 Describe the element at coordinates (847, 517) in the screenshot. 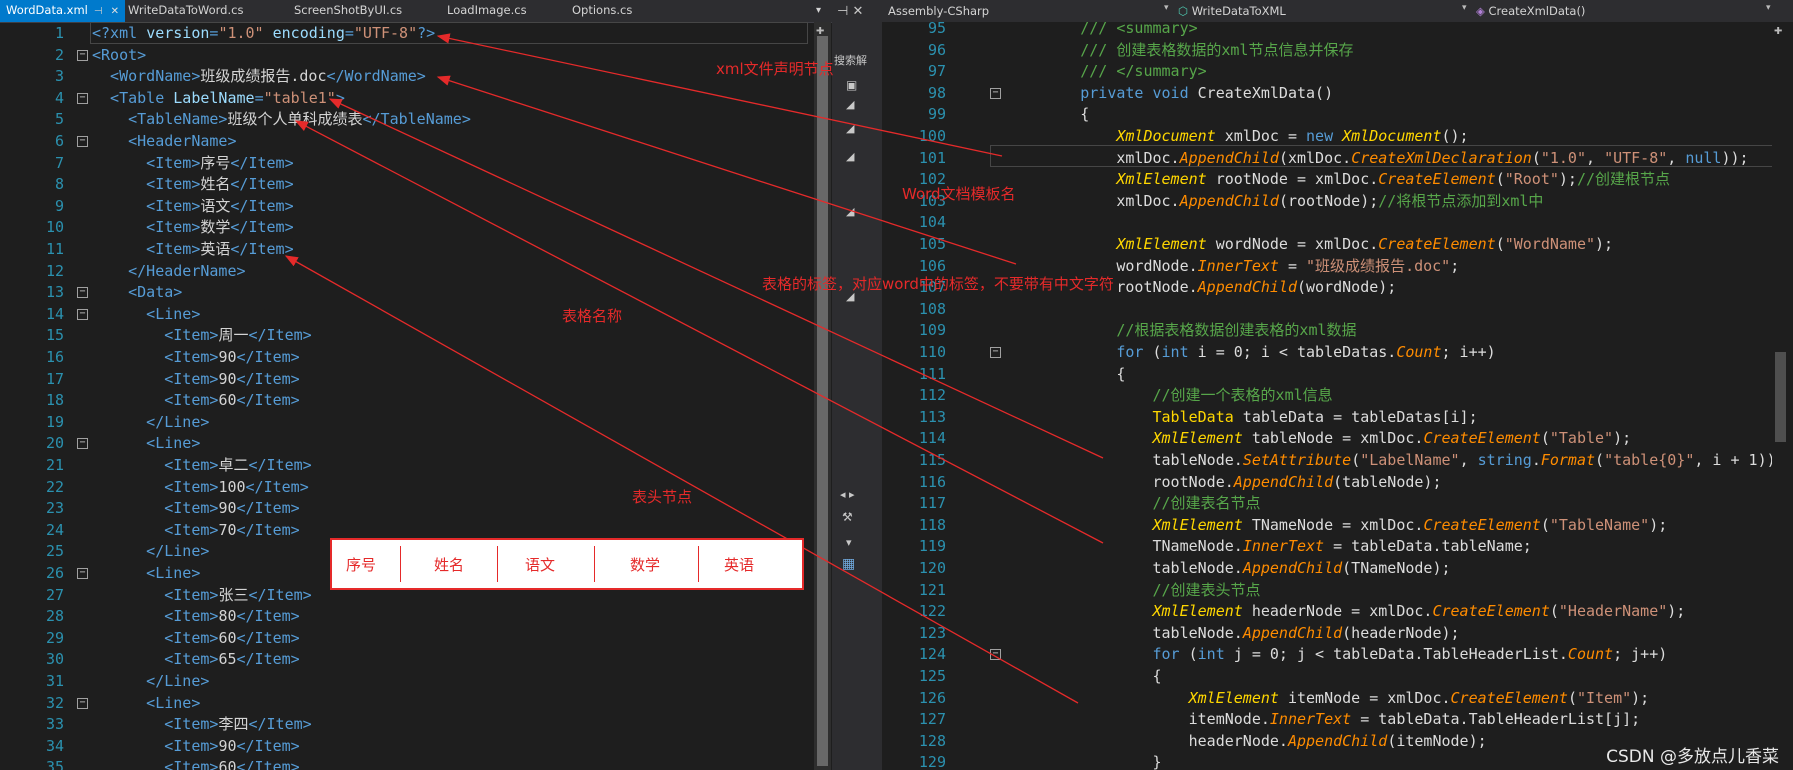

I see `wrench-icon: ⚒` at that location.